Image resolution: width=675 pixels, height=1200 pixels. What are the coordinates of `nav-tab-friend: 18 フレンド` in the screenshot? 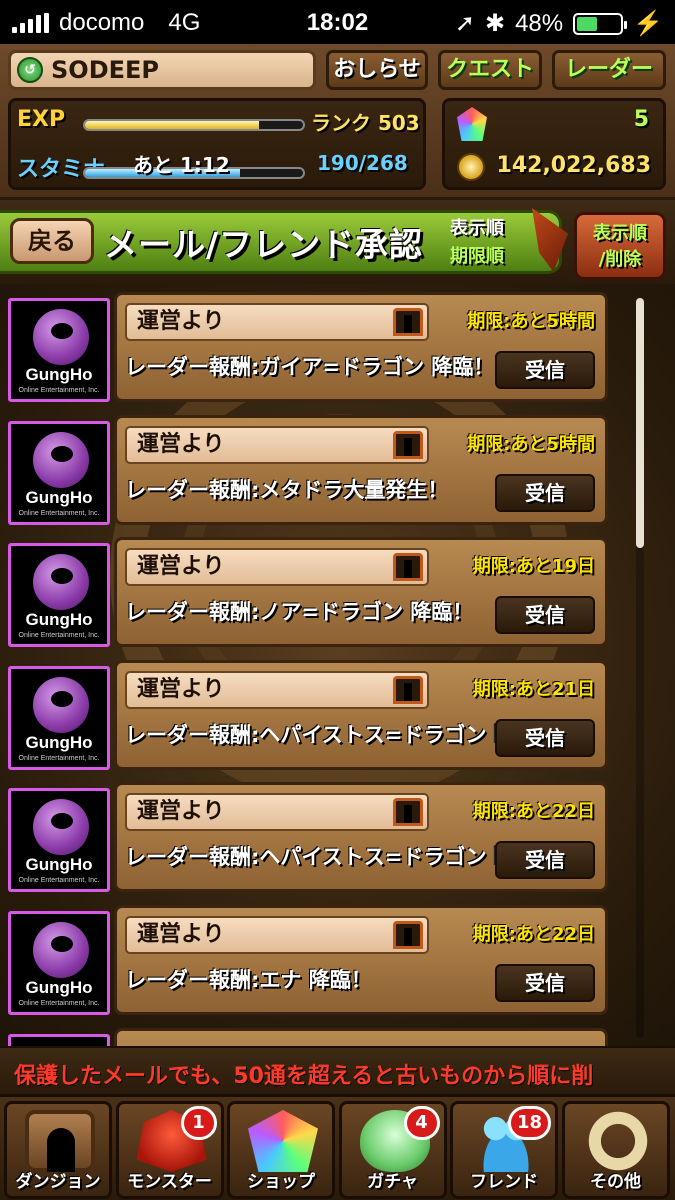 It's located at (504, 1150).